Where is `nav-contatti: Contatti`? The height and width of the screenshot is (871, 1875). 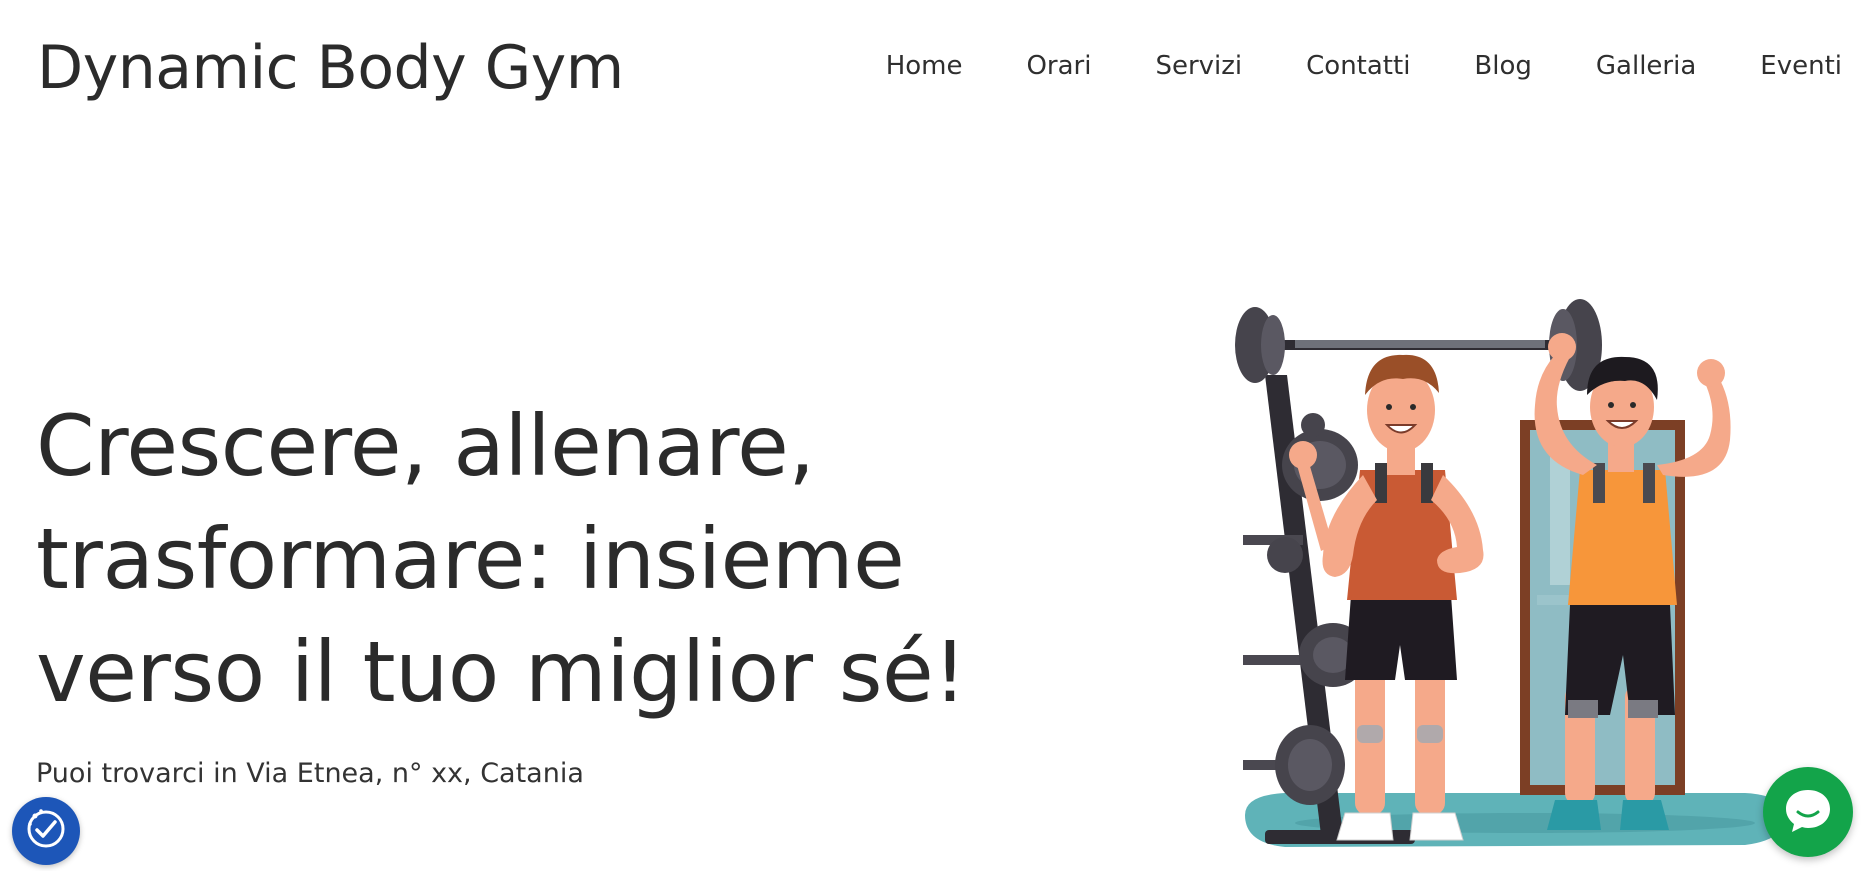 nav-contatti: Contatti is located at coordinates (1358, 66).